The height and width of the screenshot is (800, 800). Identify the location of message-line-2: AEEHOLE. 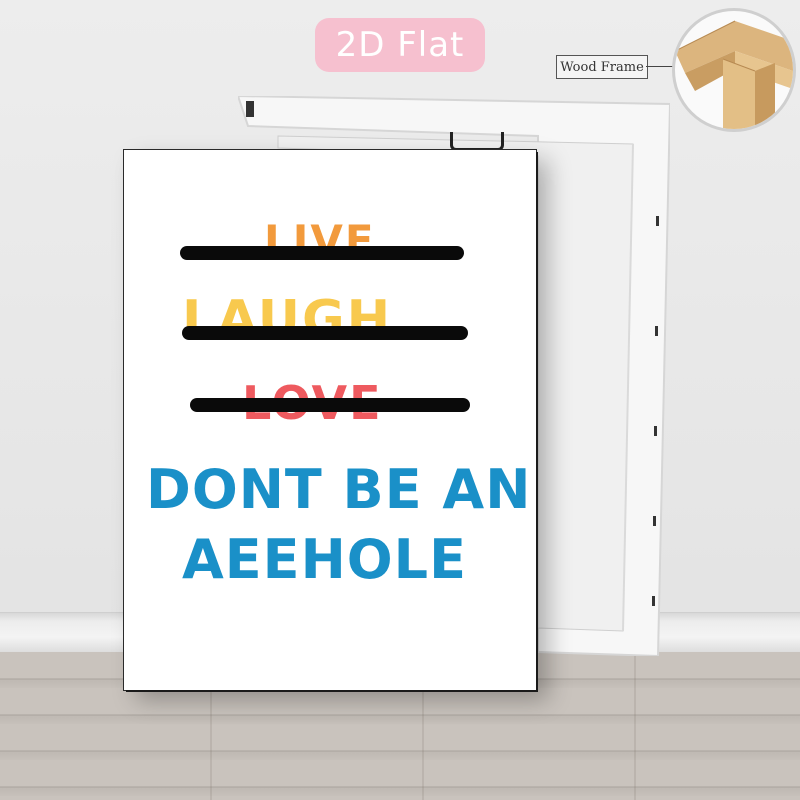
(324, 559).